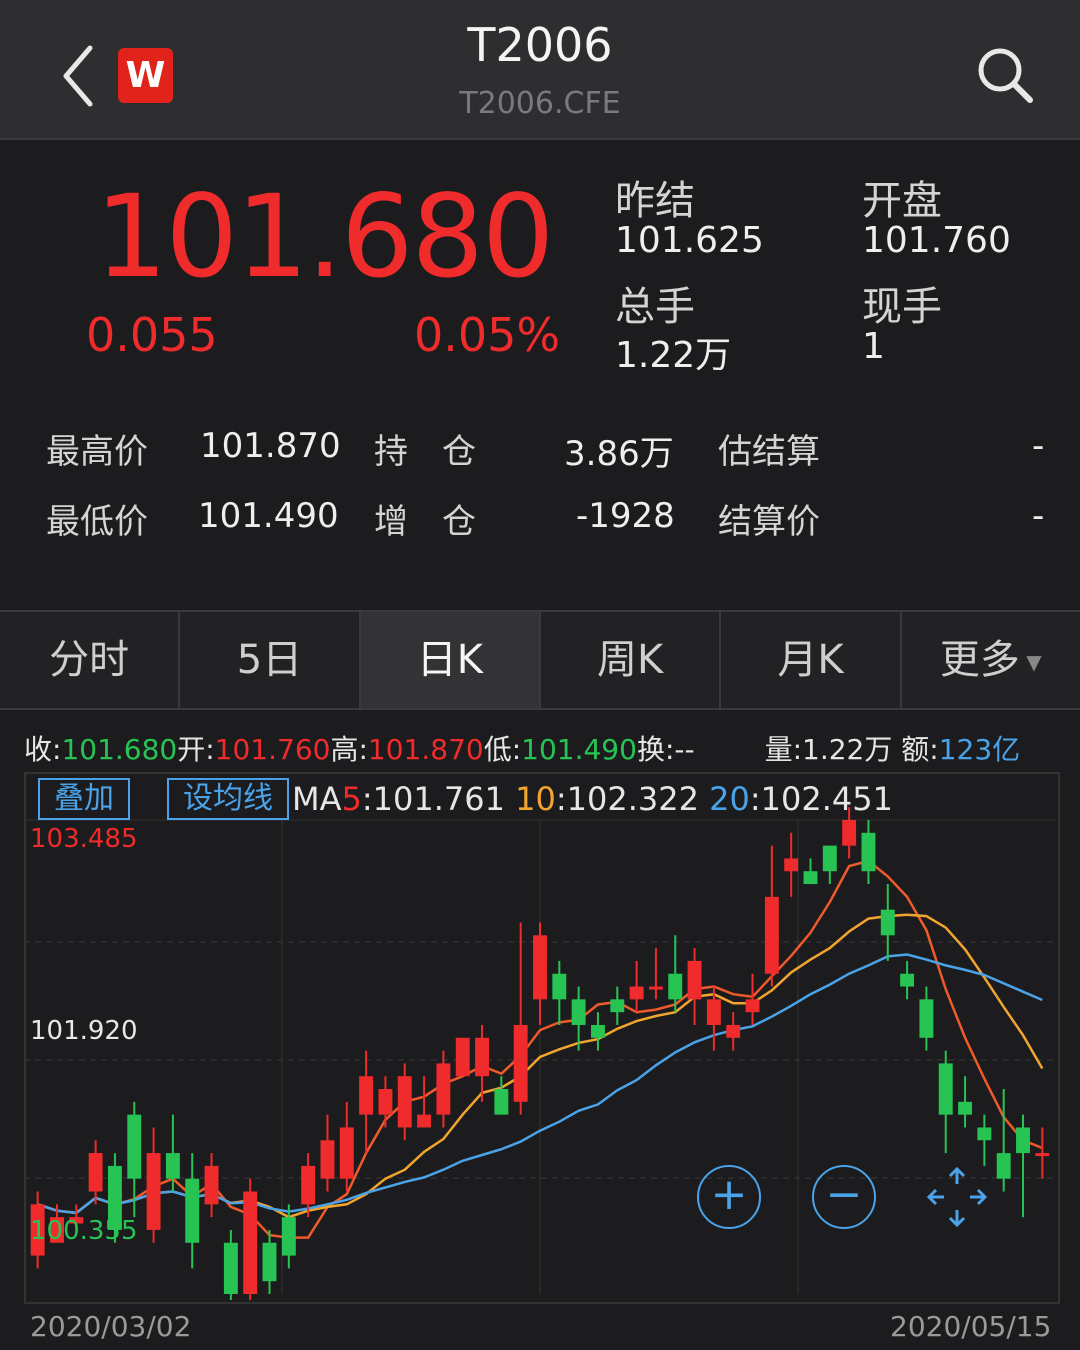 This screenshot has height=1350, width=1080. What do you see at coordinates (272, 749) in the screenshot?
I see `open-value-2: 101.760` at bounding box center [272, 749].